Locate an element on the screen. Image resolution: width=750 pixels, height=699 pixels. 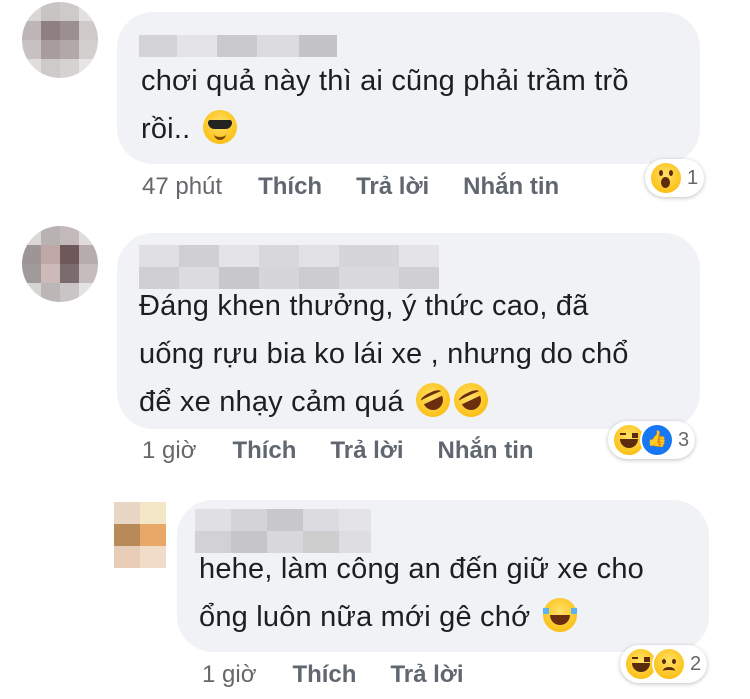
like-reaction-icon: 👍 is located at coordinates (657, 440).